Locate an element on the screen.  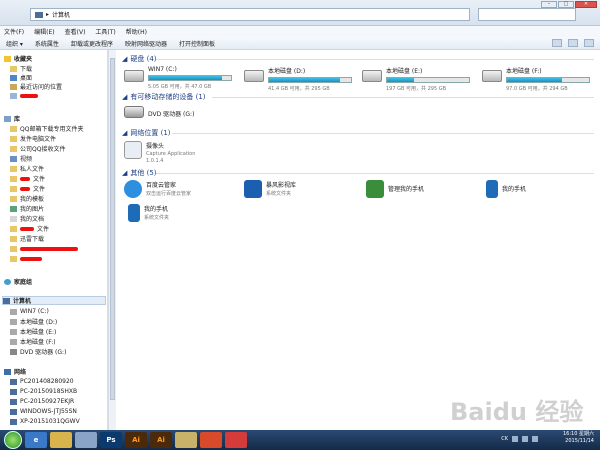
nav-item-templates: 我的模板 is located at coordinates (27, 198).